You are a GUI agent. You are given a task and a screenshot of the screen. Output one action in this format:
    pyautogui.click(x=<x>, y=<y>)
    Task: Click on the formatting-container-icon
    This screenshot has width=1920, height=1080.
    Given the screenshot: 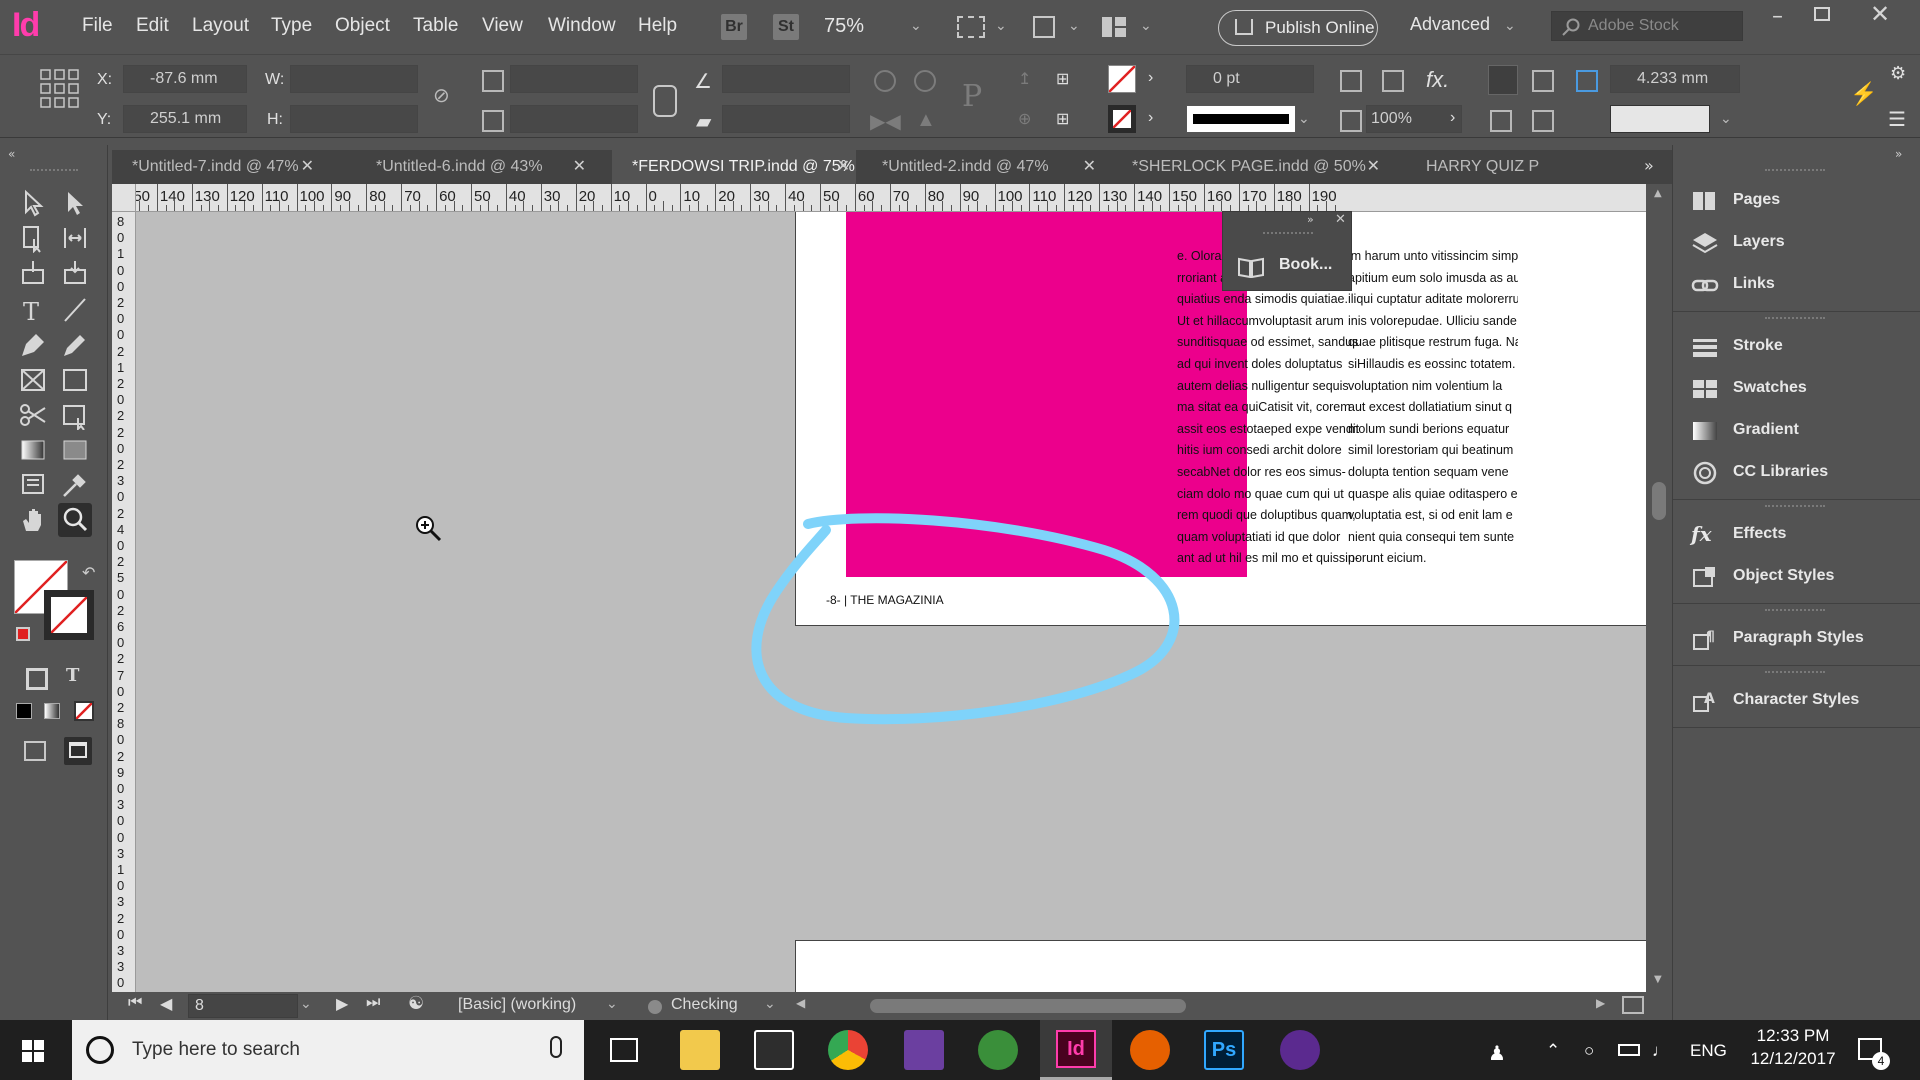 What is the action you would take?
    pyautogui.click(x=37, y=679)
    